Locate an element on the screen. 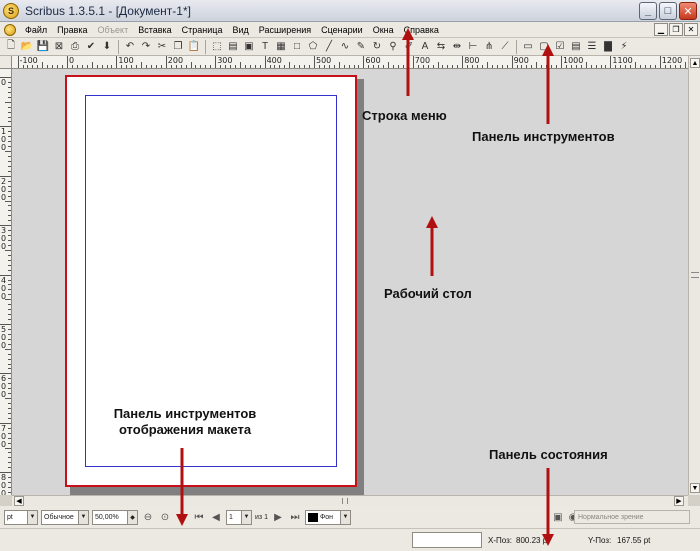  menu-extras: Расширения is located at coordinates (285, 30).